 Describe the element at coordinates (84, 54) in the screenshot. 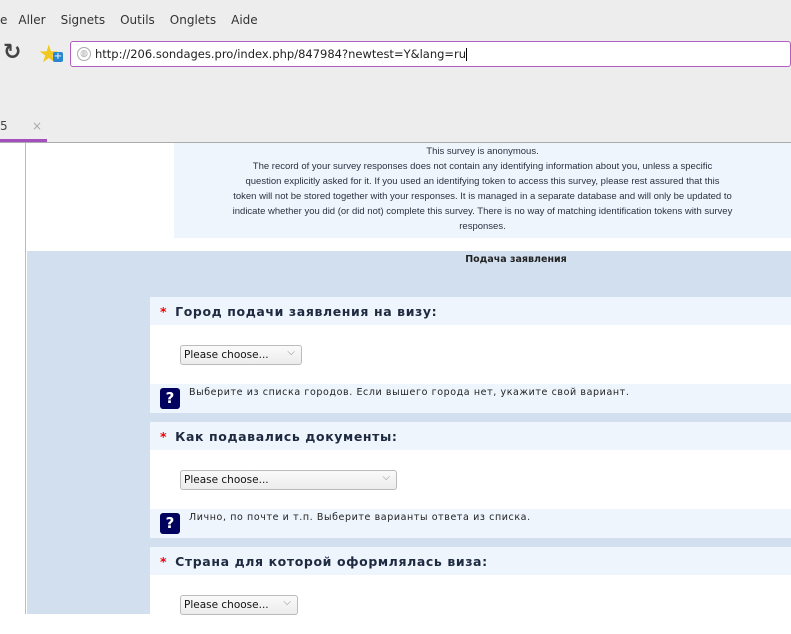

I see `globe-icon: ◍` at that location.